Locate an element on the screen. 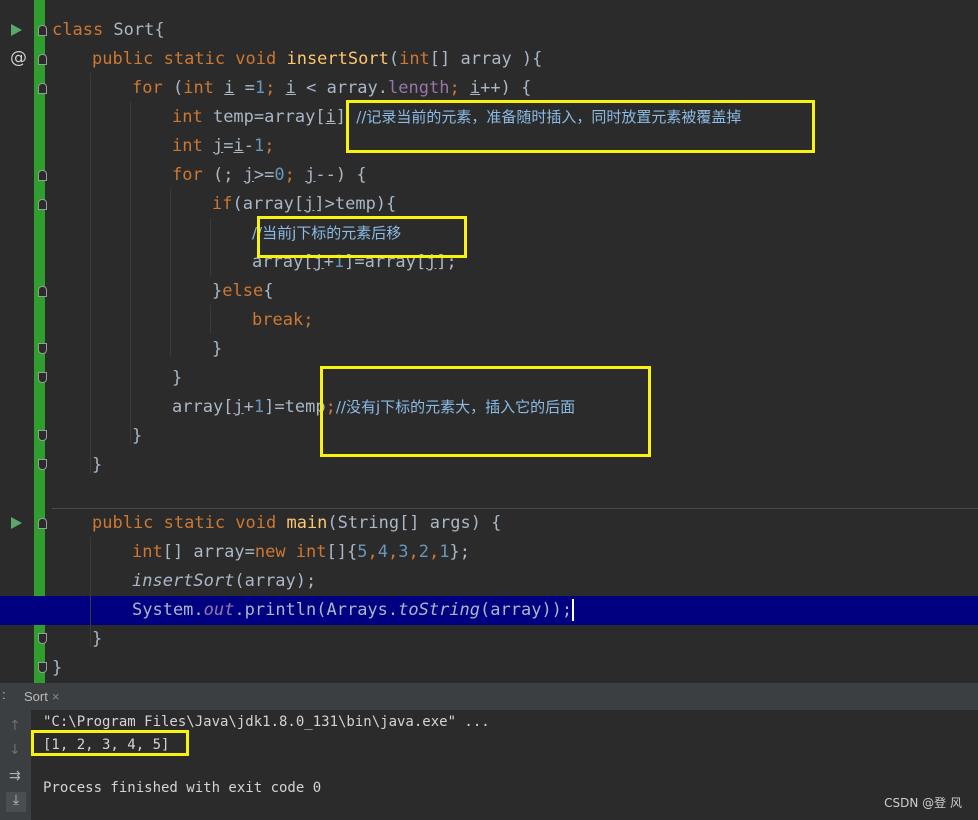 This screenshot has width=978, height=820. code-line: break; is located at coordinates (282, 320).